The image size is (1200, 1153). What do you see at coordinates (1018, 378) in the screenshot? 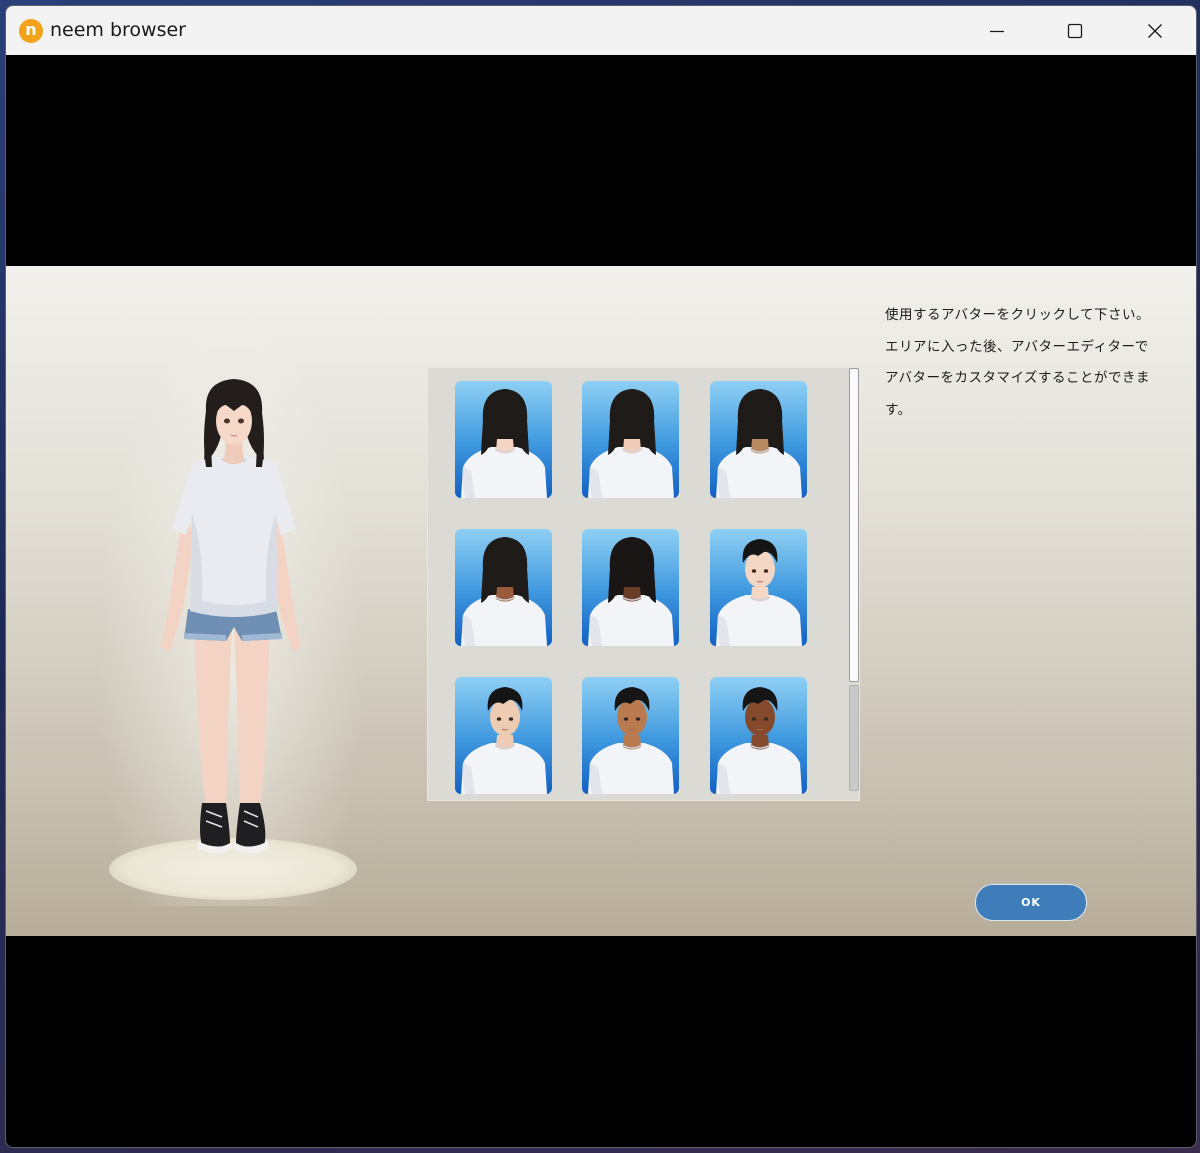
I see `instructions-line: アバターをカスタマイズすることができま` at bounding box center [1018, 378].